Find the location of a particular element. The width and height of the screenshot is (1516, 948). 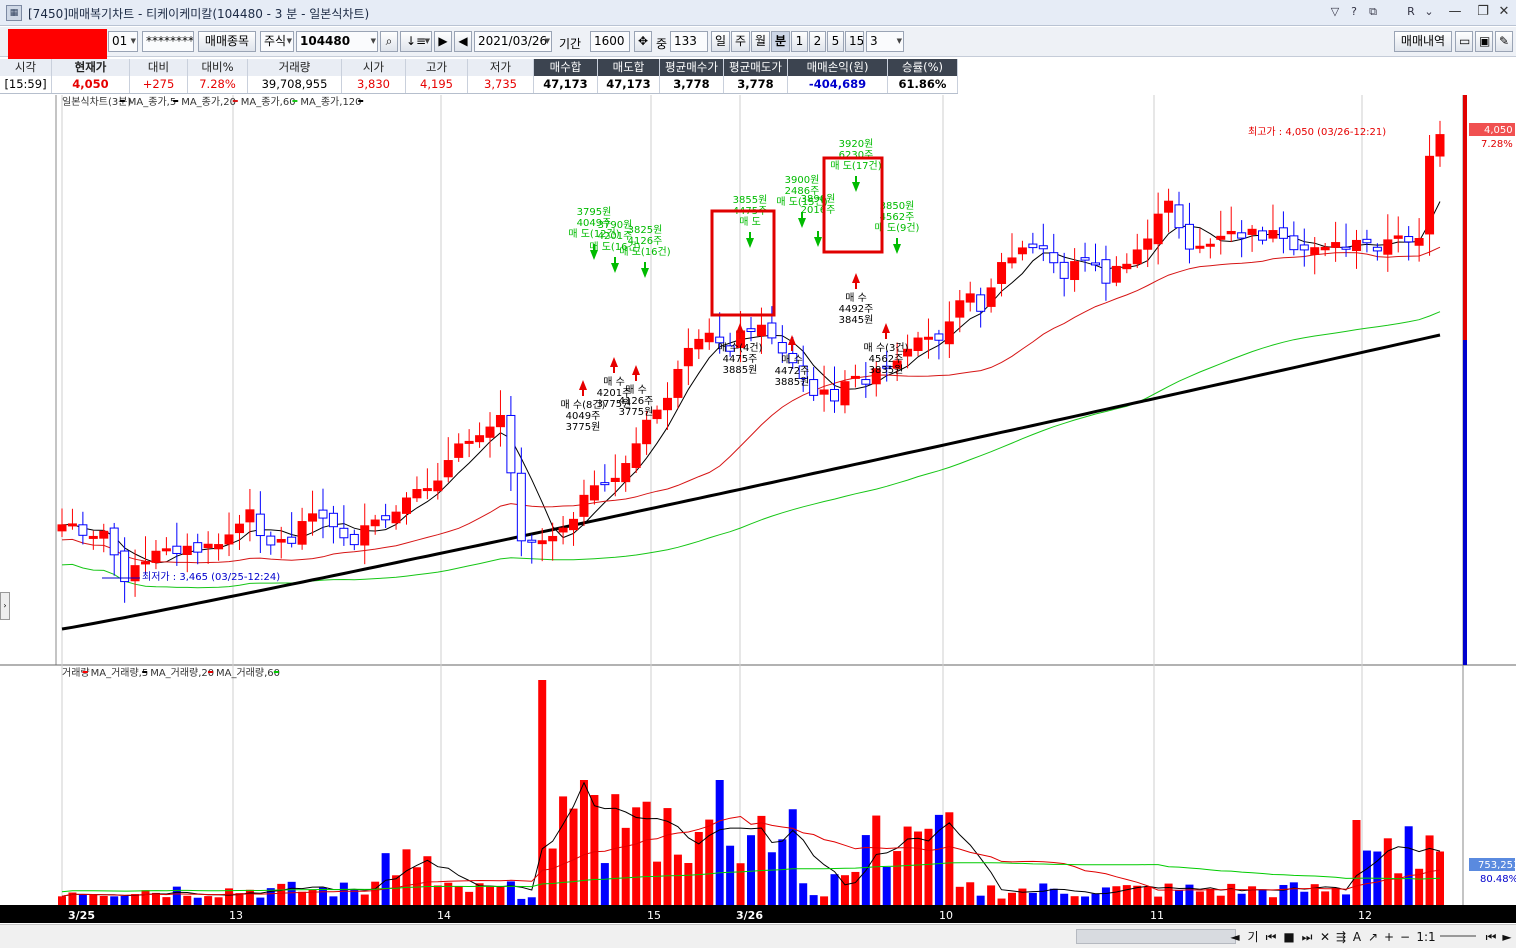

zoom-slider is located at coordinates (1458, 936).